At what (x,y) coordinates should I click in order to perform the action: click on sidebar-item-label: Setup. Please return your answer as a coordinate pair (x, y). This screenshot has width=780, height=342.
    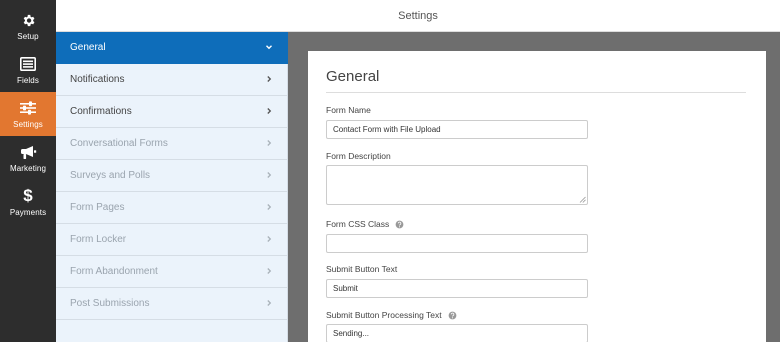
    Looking at the image, I should click on (28, 36).